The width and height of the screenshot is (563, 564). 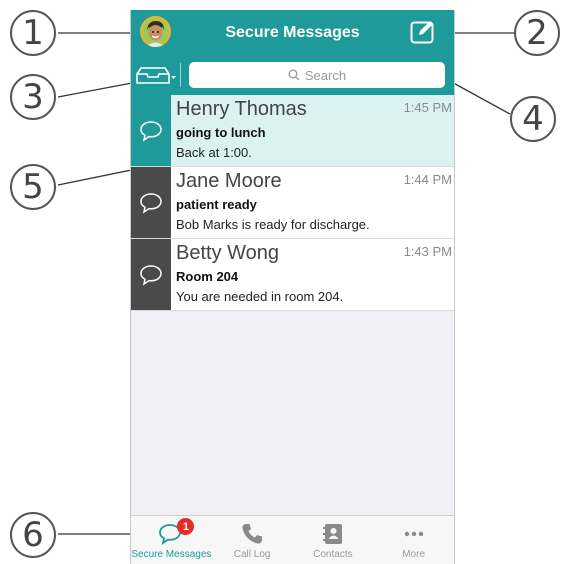 What do you see at coordinates (171, 540) in the screenshot?
I see `tab-secure-messages: 1 Secure Messages` at bounding box center [171, 540].